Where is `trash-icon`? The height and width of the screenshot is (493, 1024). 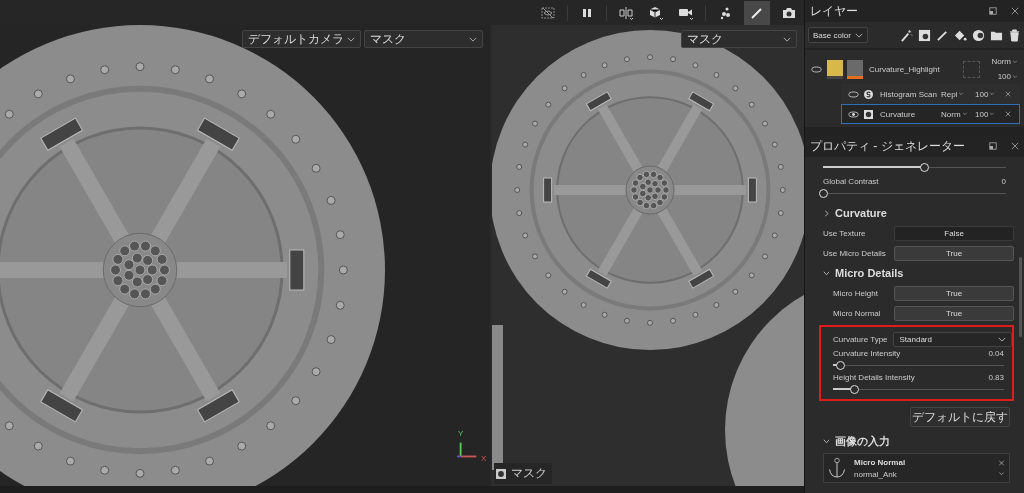 trash-icon is located at coordinates (1014, 35).